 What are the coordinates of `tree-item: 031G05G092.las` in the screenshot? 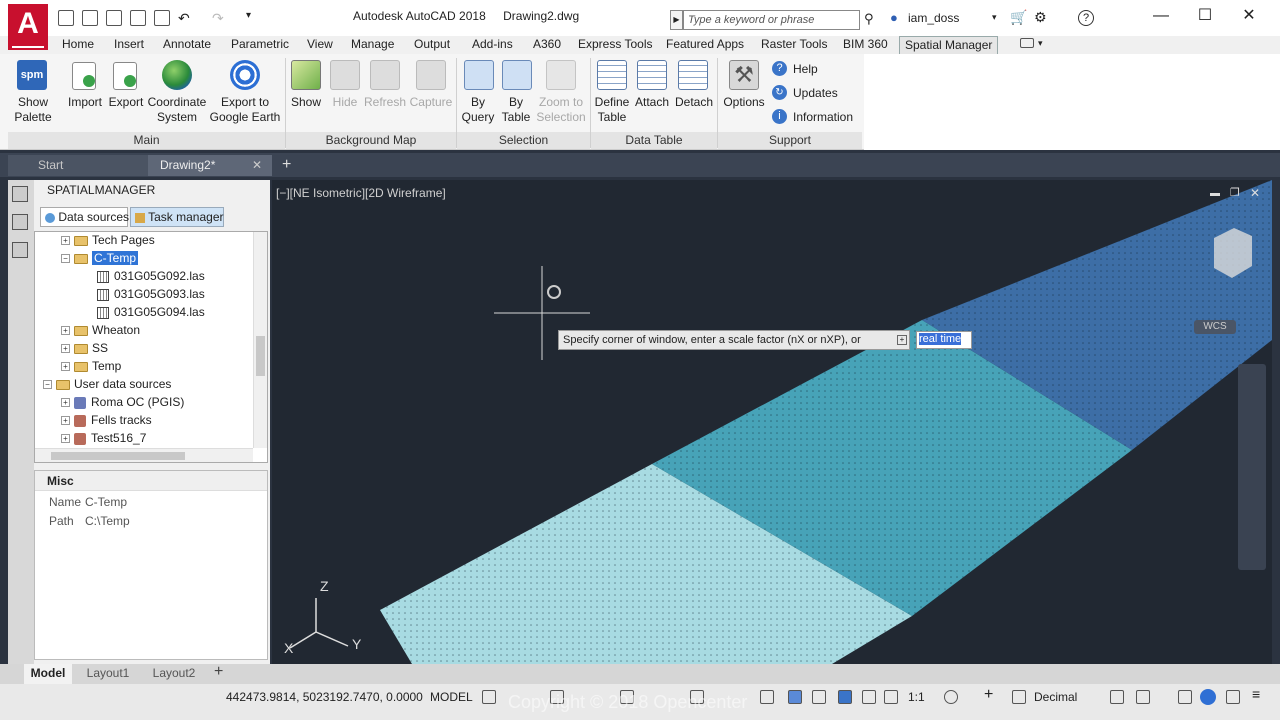 It's located at (151, 277).